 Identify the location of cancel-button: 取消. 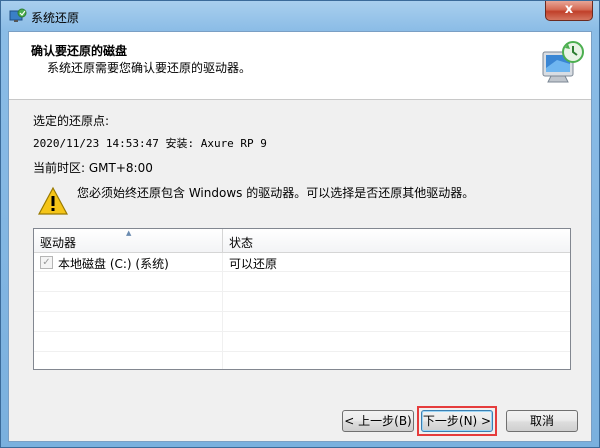
(542, 421).